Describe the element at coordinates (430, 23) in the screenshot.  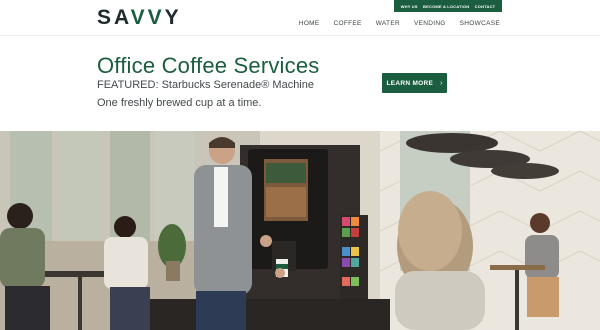
I see `nav-item-vending: VENDING` at that location.